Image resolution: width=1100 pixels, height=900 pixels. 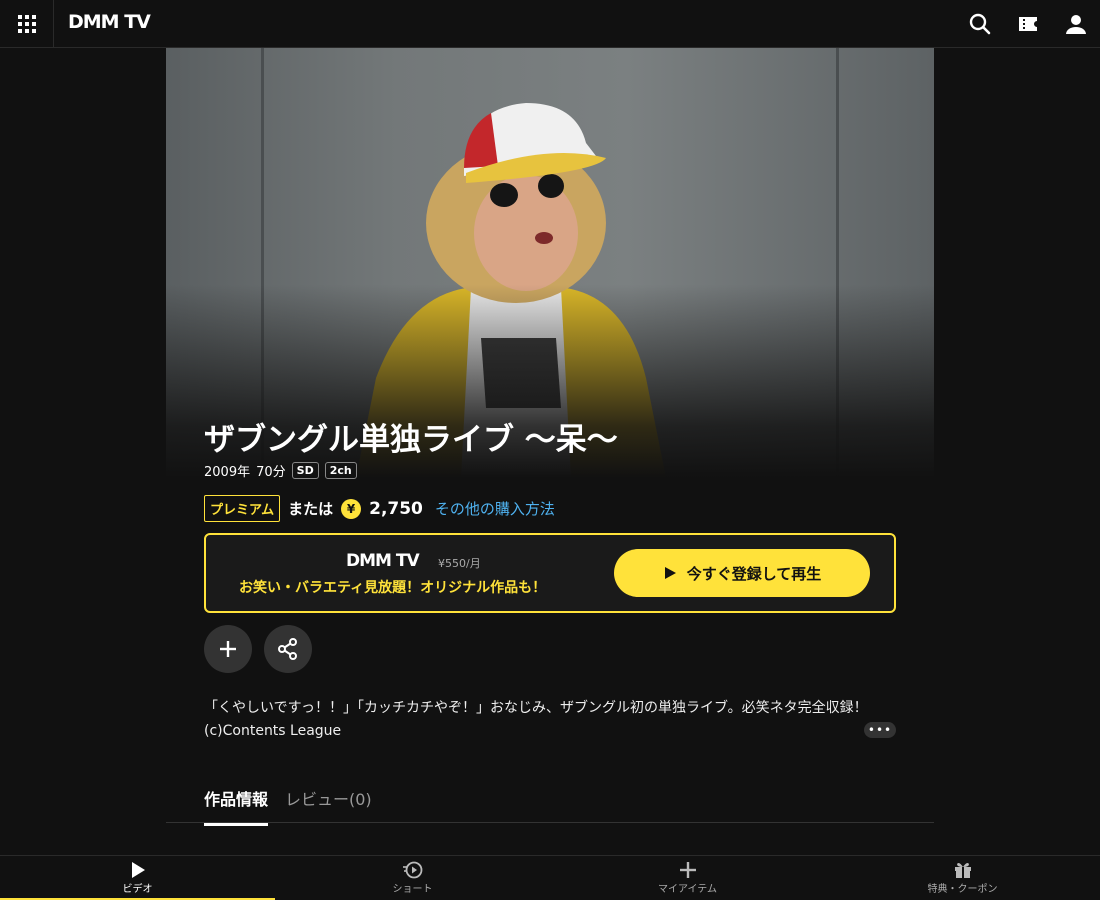 What do you see at coordinates (340, 470) in the screenshot?
I see `audio-badge: 2ch` at bounding box center [340, 470].